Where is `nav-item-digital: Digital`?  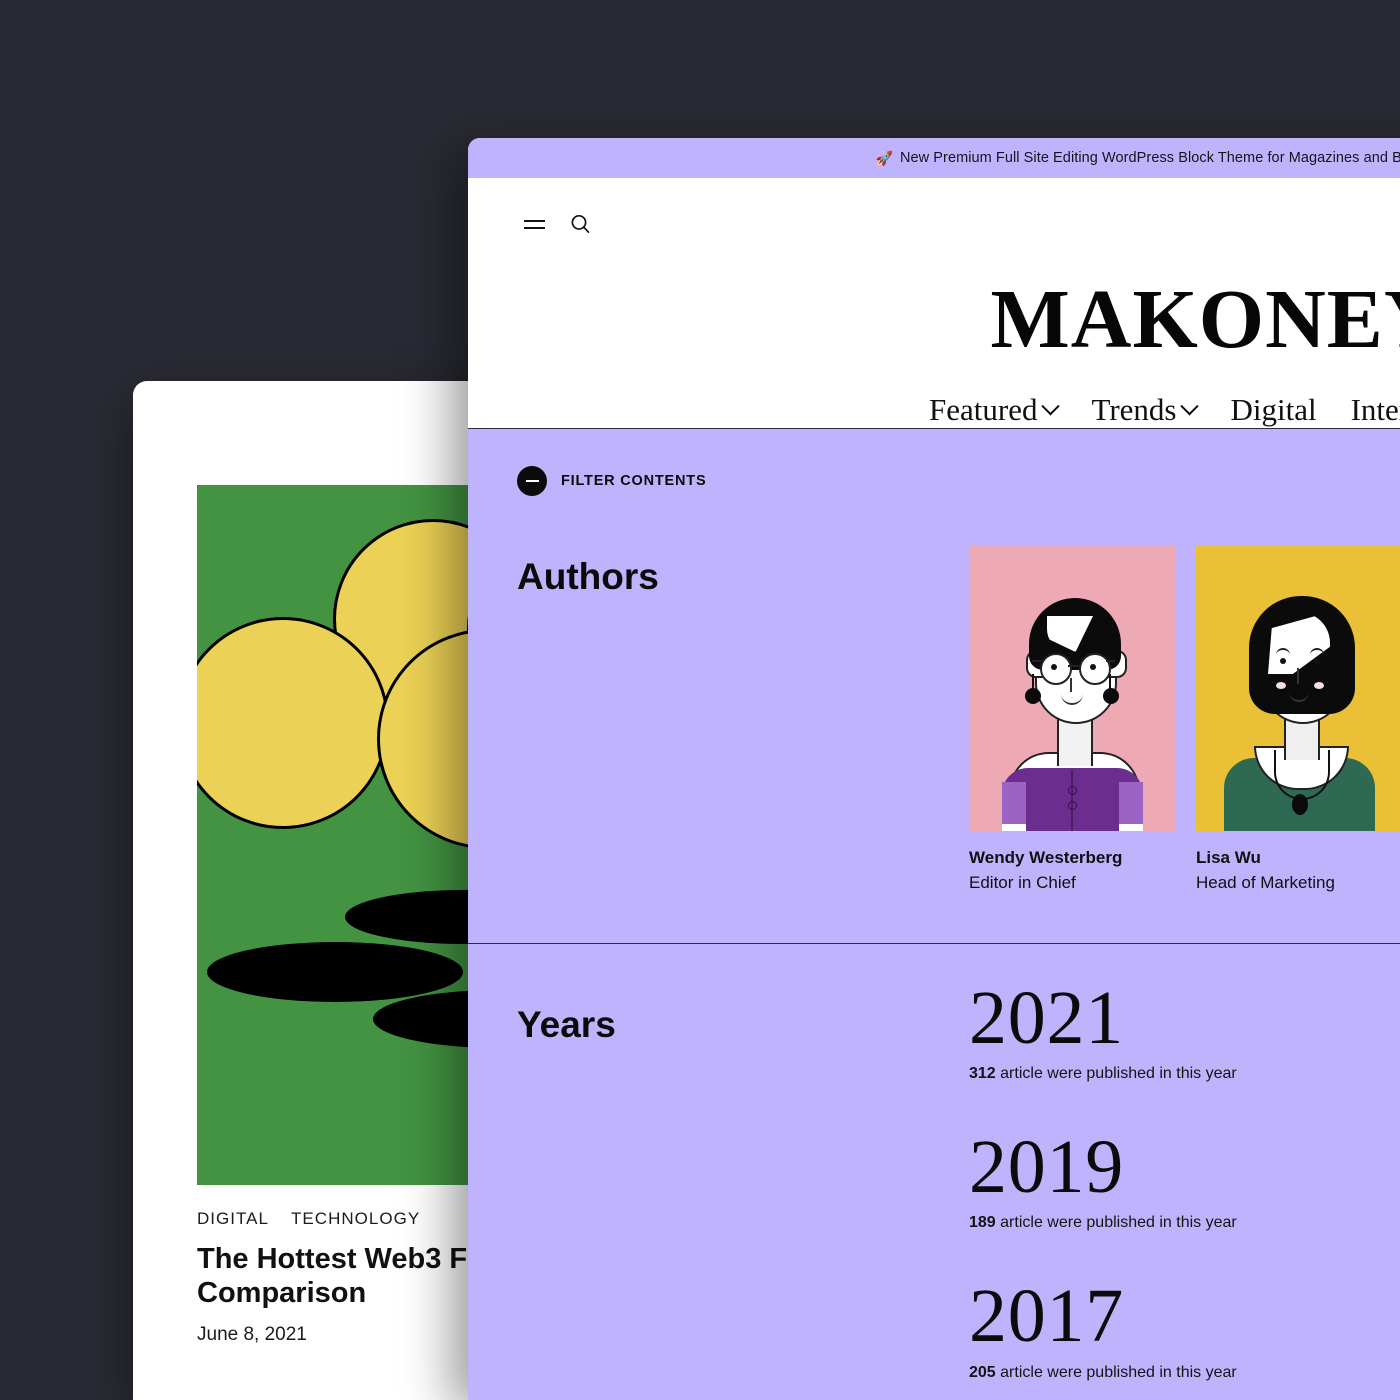
nav-item-digital: Digital is located at coordinates (1273, 410).